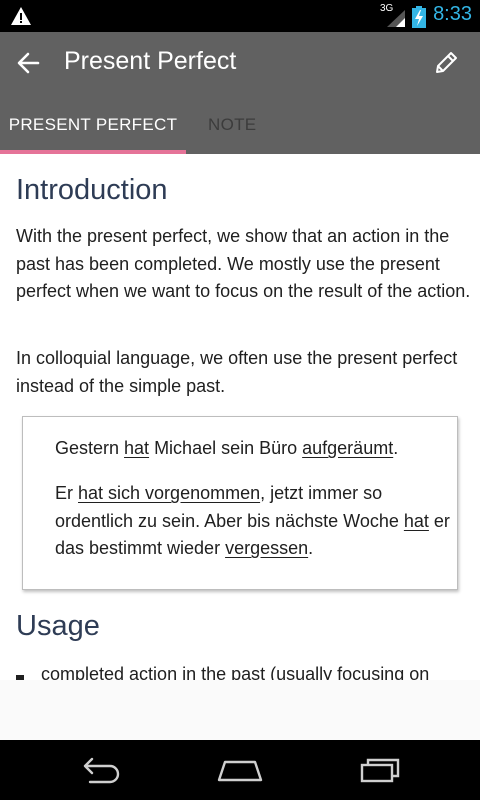 The height and width of the screenshot is (800, 480). What do you see at coordinates (100, 770) in the screenshot?
I see `back-nav-icon` at bounding box center [100, 770].